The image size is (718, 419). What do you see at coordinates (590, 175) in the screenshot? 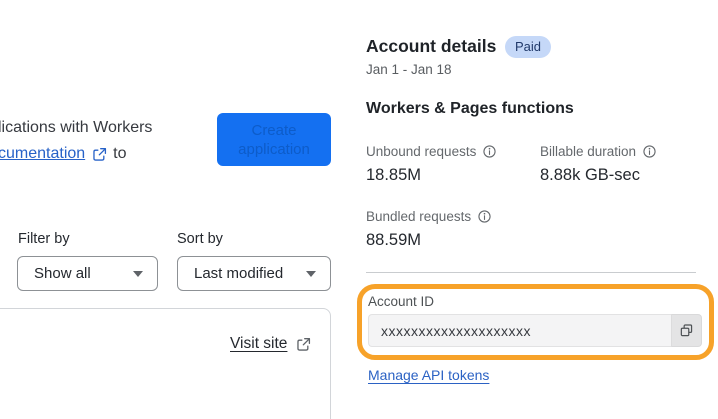
I see `metric-value-billable: 8.88k GB-sec` at bounding box center [590, 175].